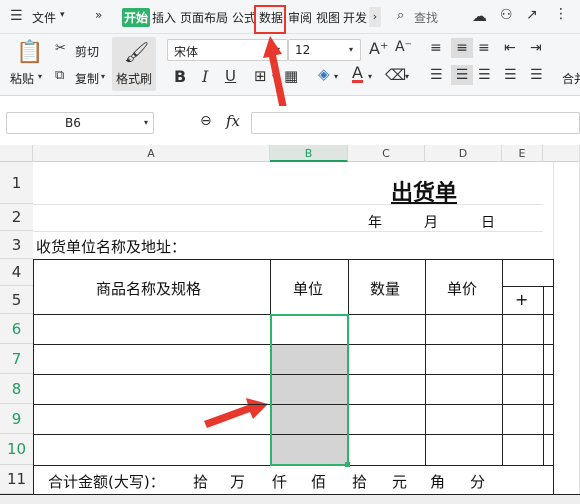  Describe the element at coordinates (16, 479) in the screenshot. I see `row-header-11: 11` at that location.